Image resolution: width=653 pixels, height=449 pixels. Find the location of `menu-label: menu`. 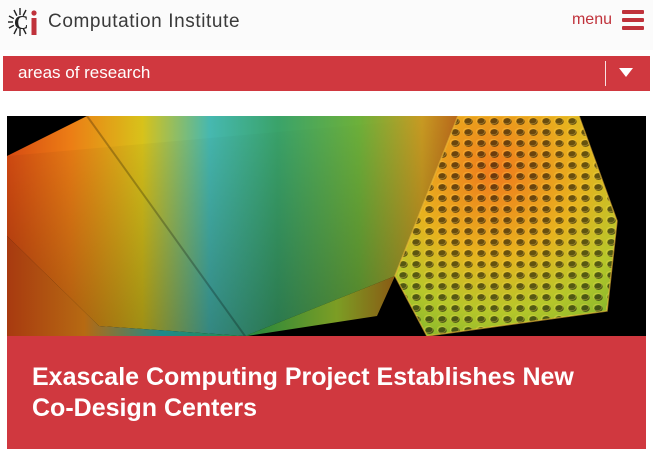

menu-label: menu is located at coordinates (591, 19).